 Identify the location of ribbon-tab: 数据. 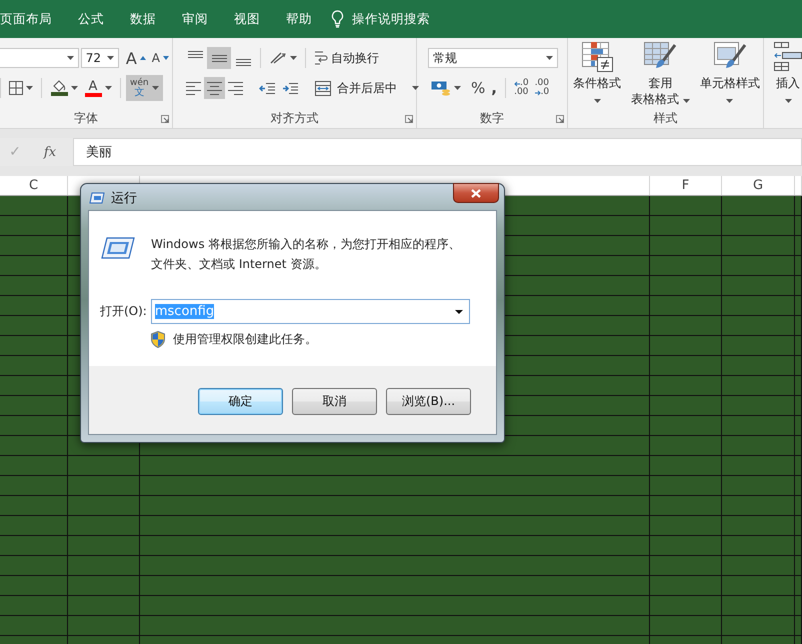
(143, 19).